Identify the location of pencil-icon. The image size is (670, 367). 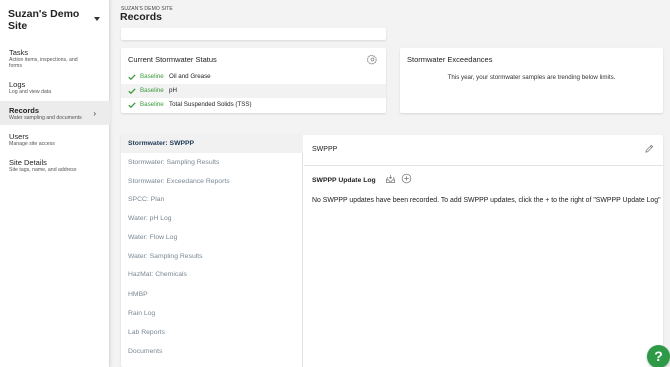
(649, 148).